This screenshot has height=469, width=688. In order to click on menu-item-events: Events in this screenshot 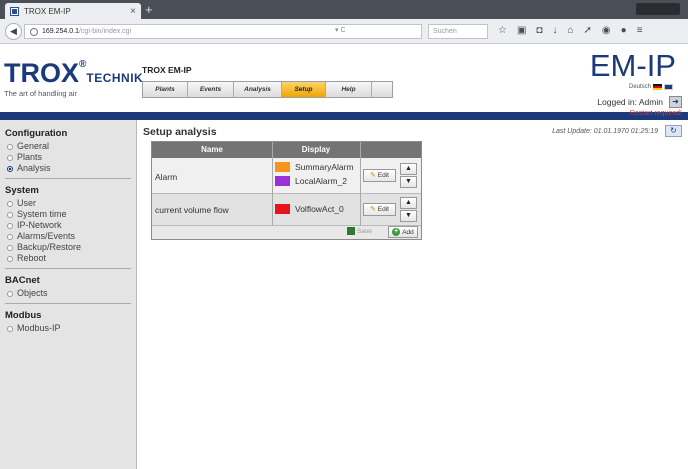, I will do `click(211, 89)`.